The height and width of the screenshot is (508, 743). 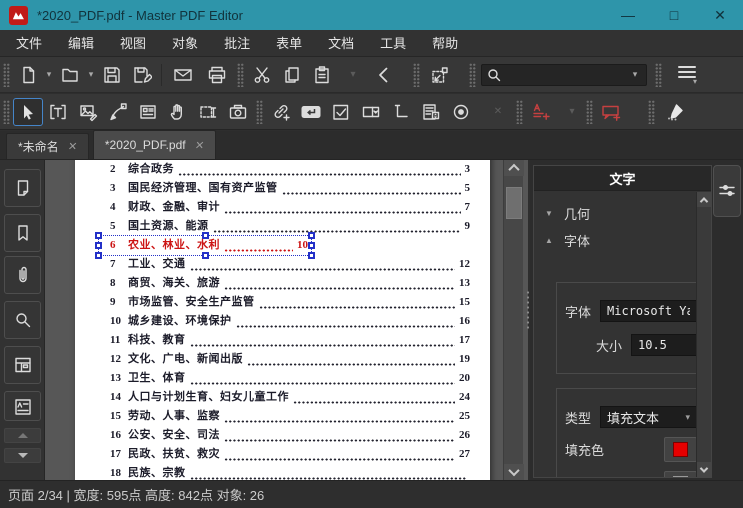 I want to click on section-collapse-icon: ▲, so click(x=549, y=240).